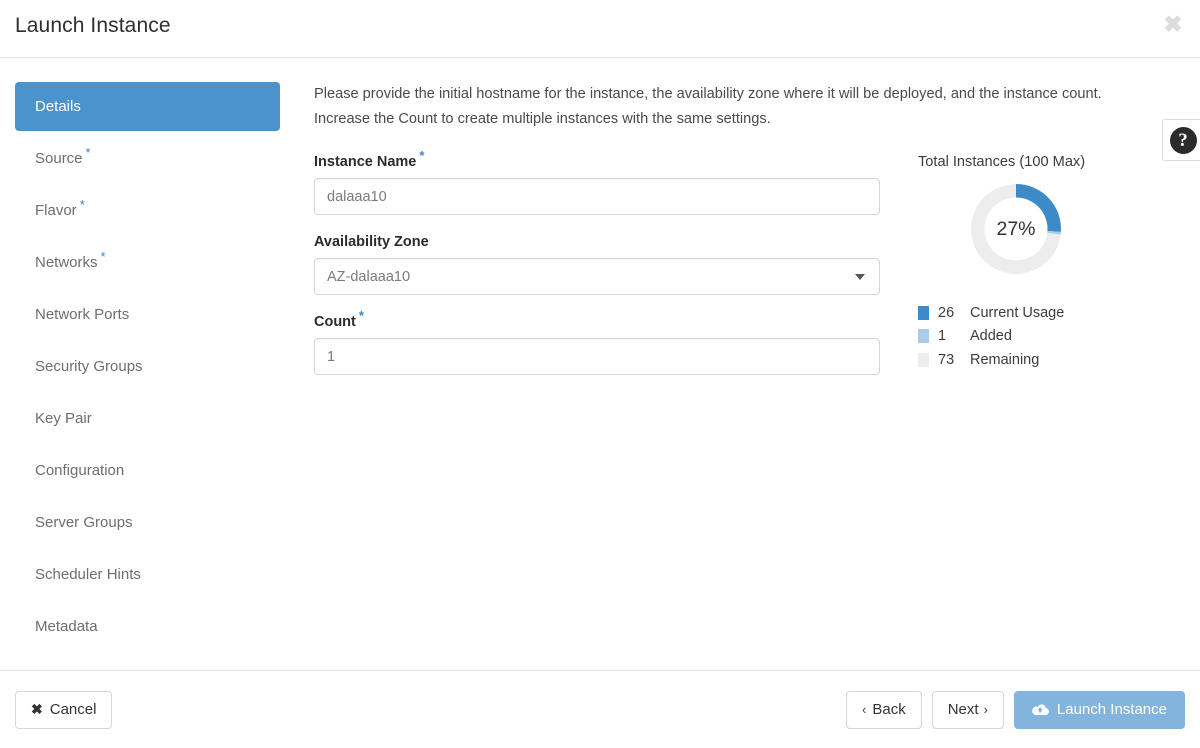  What do you see at coordinates (946, 359) in the screenshot?
I see `legend-value: 73` at bounding box center [946, 359].